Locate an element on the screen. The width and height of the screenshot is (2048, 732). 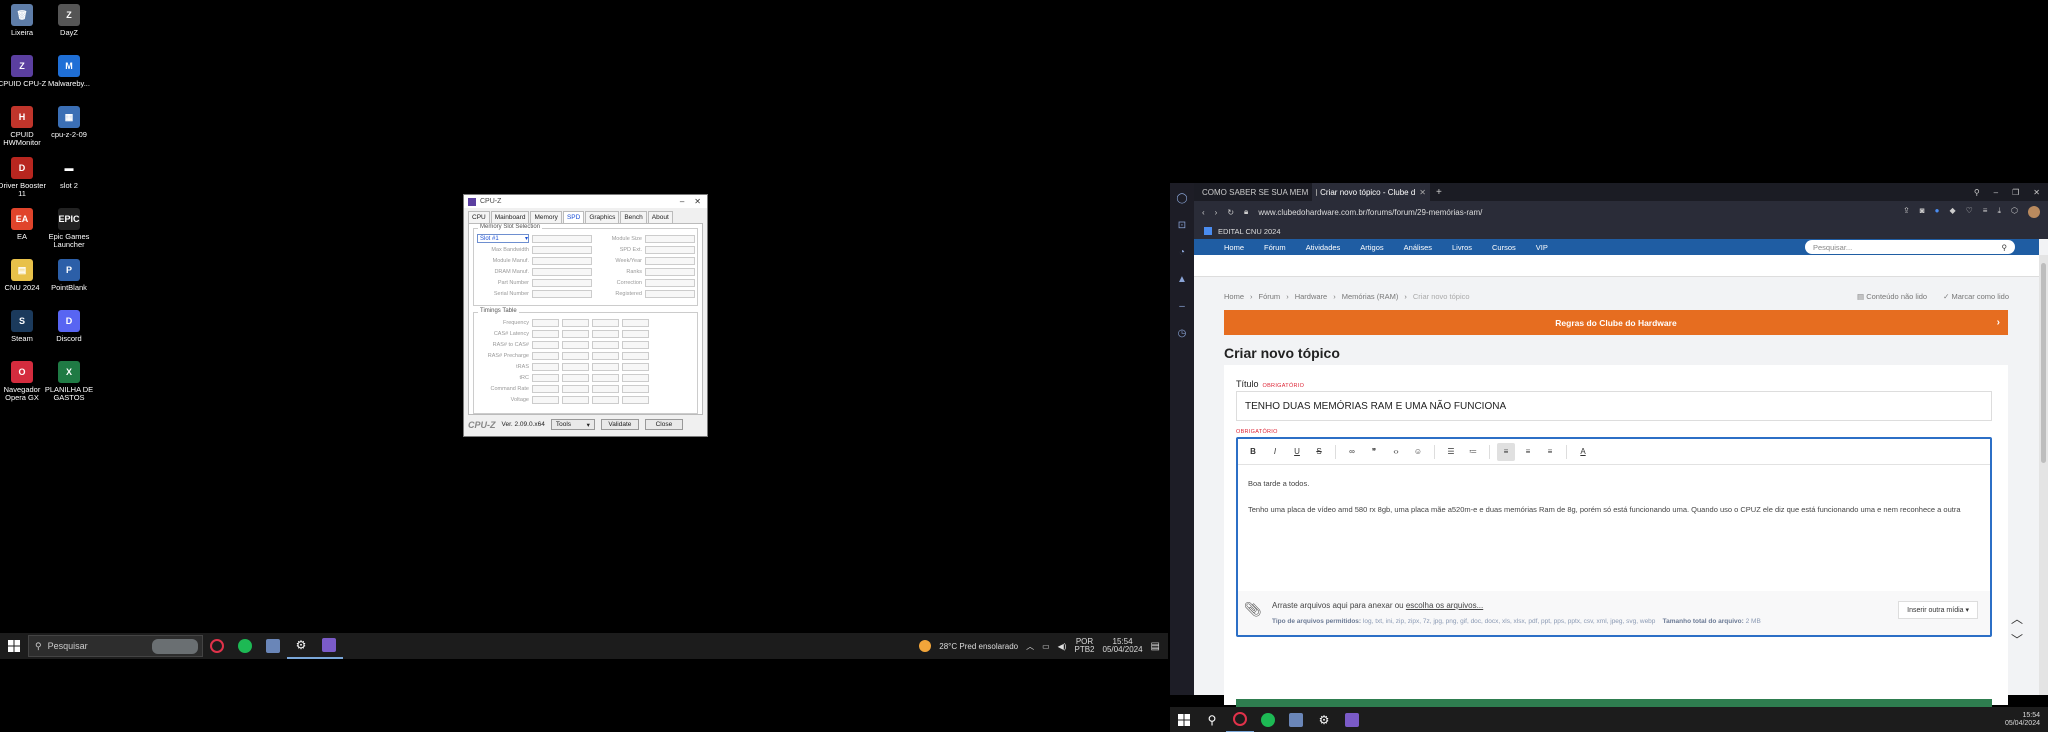
desktop-icon: ▤ CNU 2024 is located at coordinates (24, 275).